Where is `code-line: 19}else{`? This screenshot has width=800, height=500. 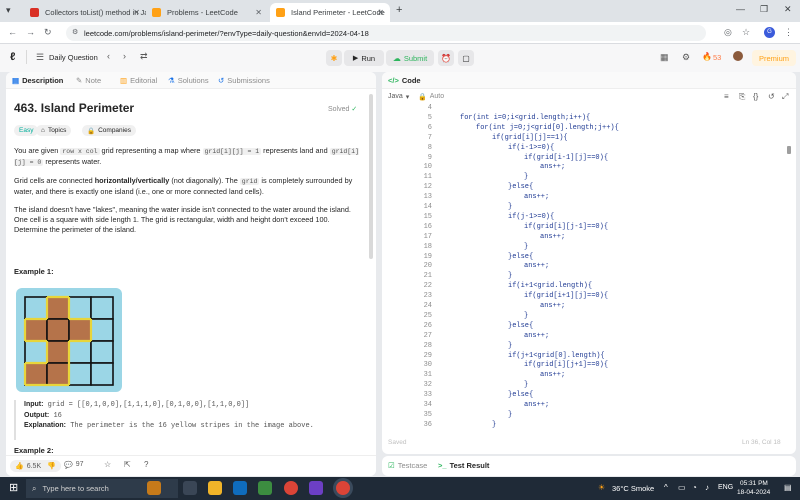
code-line: 19}else{ is located at coordinates (589, 257).